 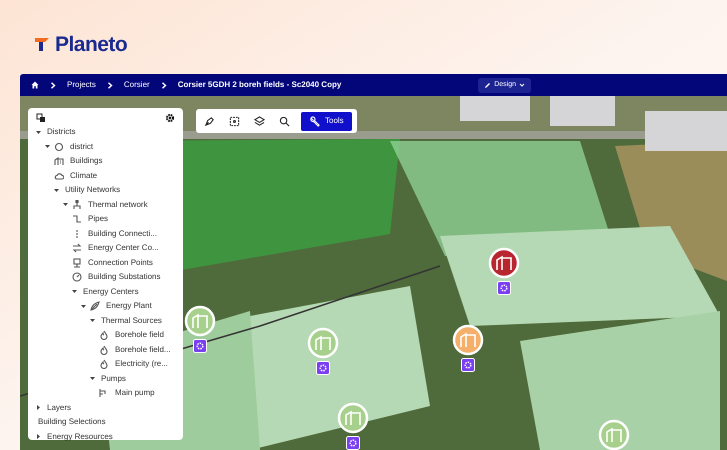 I want to click on tree-item: Main pump, so click(x=137, y=393).